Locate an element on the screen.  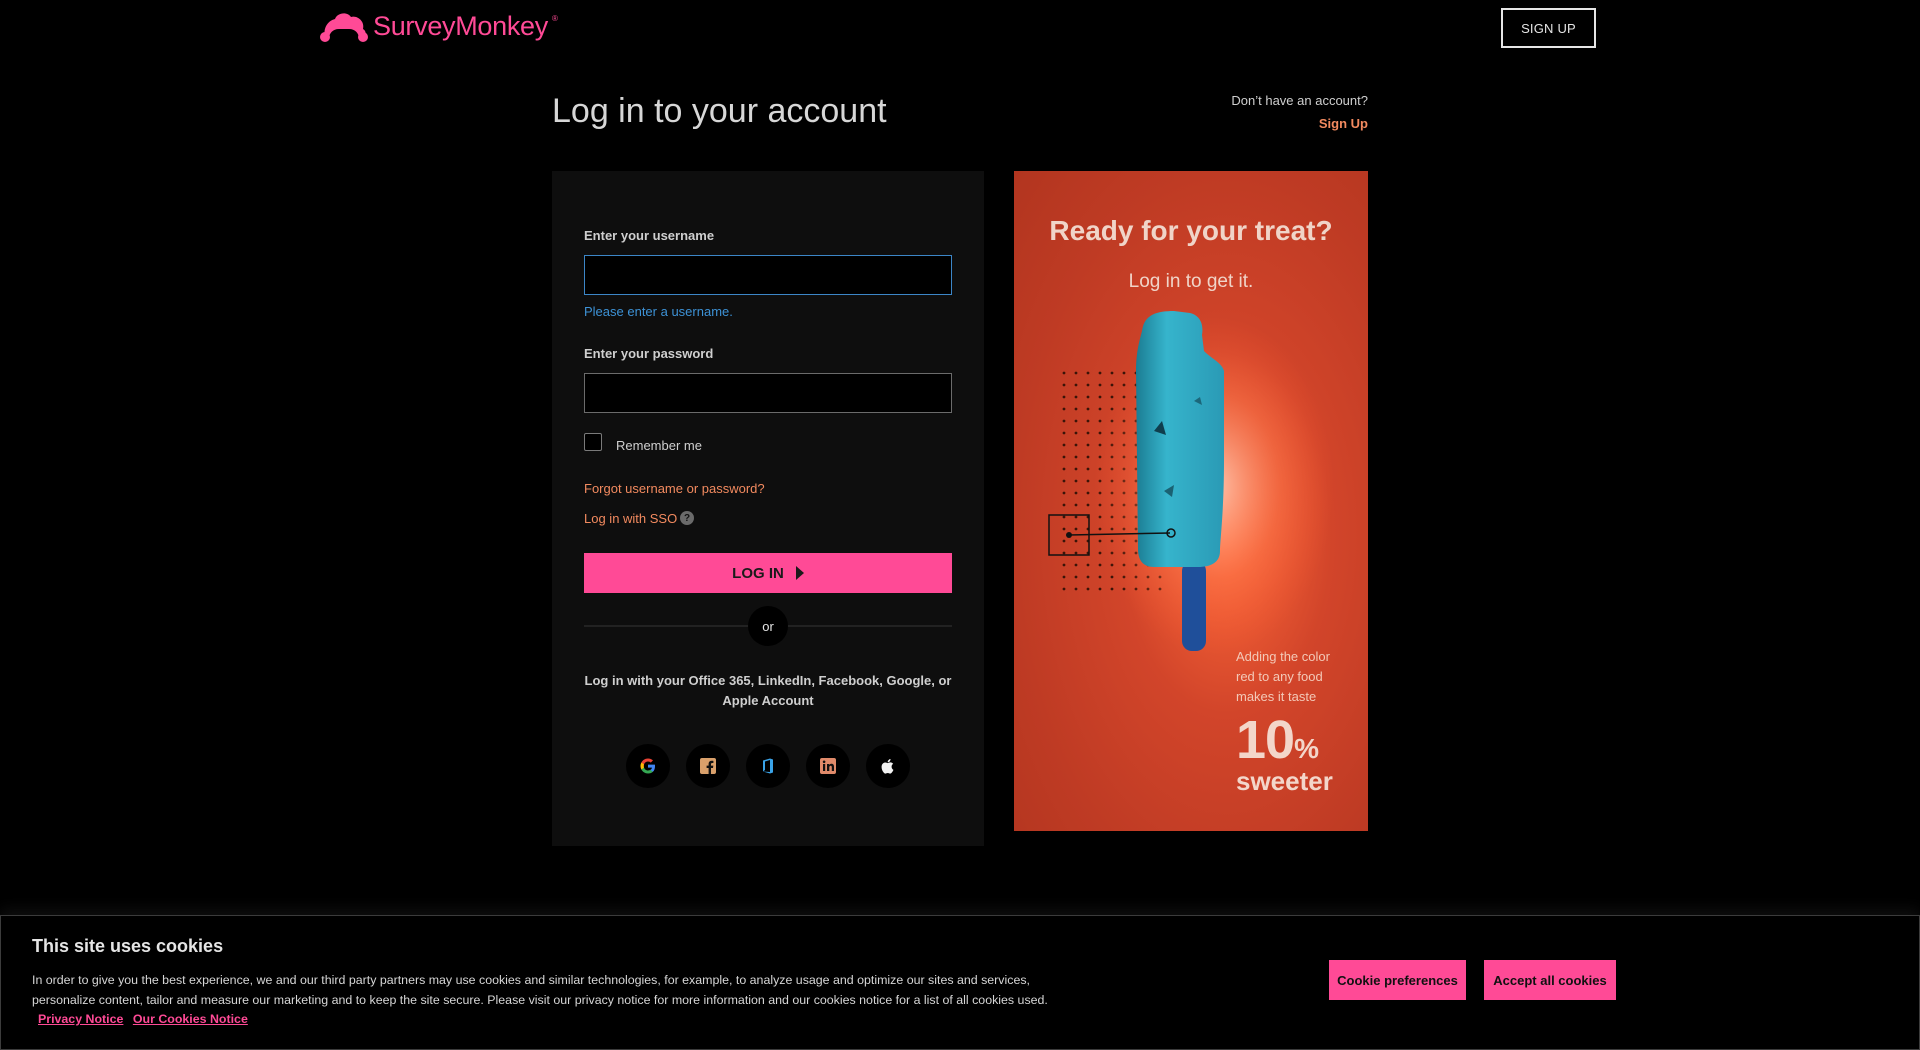
surveymonkey-logo: SurveyMonkey ® is located at coordinates (438, 26).